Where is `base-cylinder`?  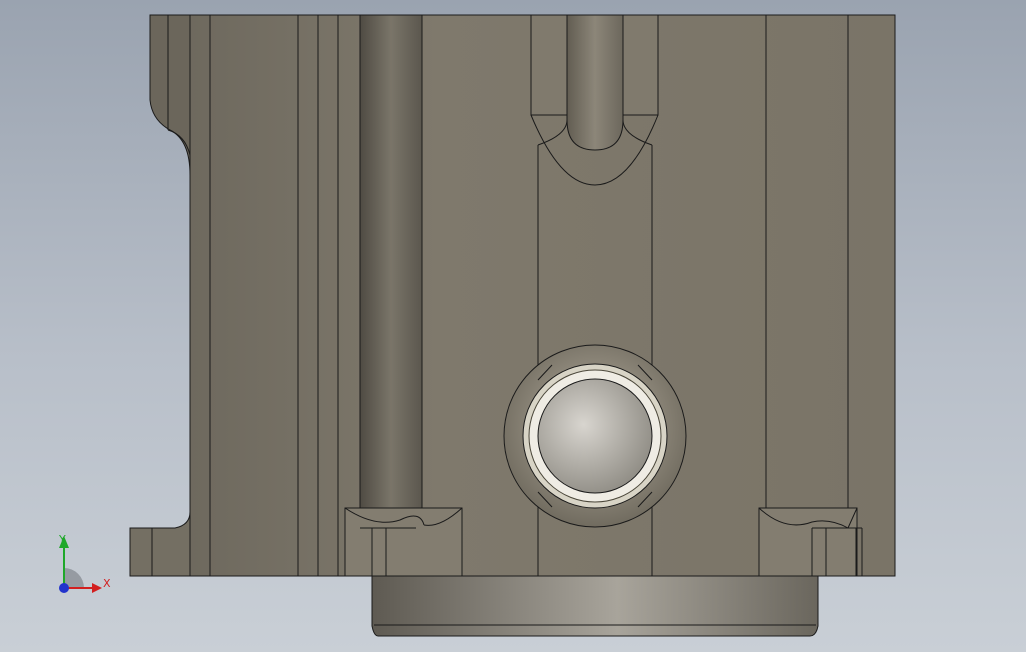 base-cylinder is located at coordinates (595, 606).